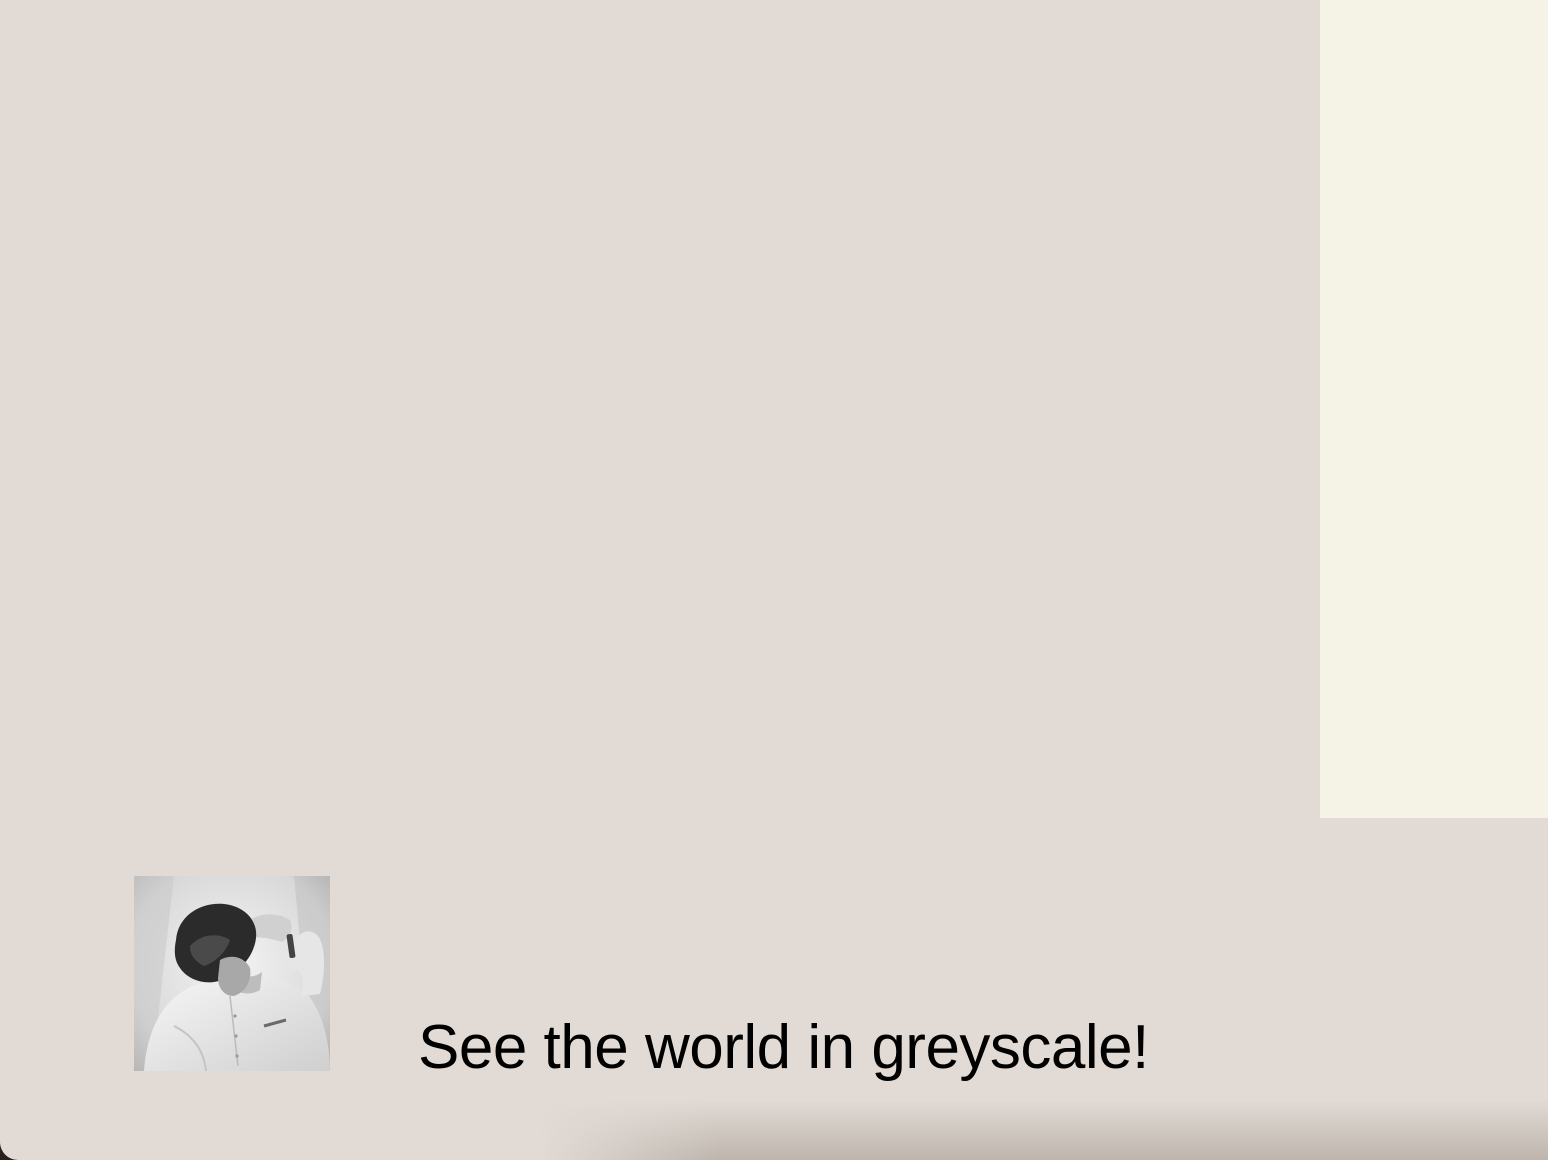 Image resolution: width=1548 pixels, height=1160 pixels. Describe the element at coordinates (1434, 409) in the screenshot. I see `side-panel` at that location.